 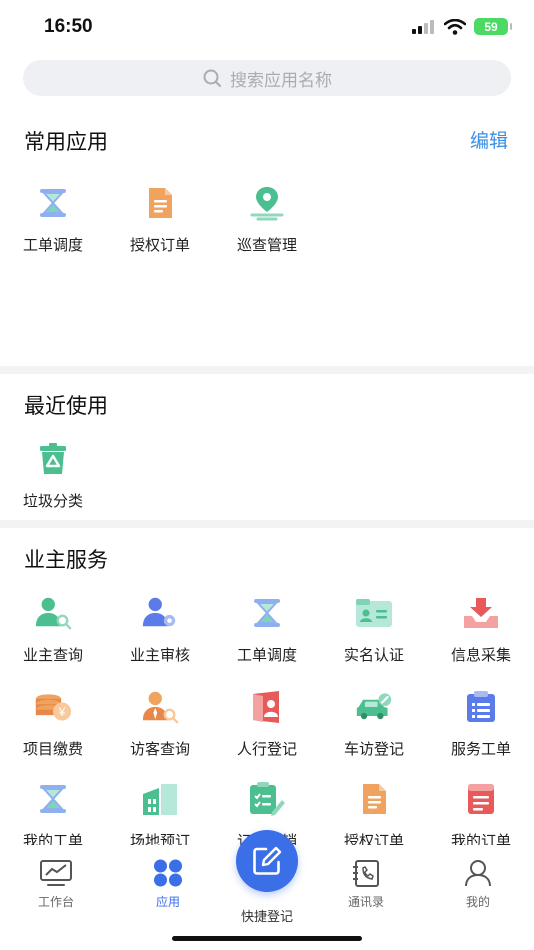 What do you see at coordinates (489, 139) in the screenshot?
I see `edit-button: 编辑` at bounding box center [489, 139].